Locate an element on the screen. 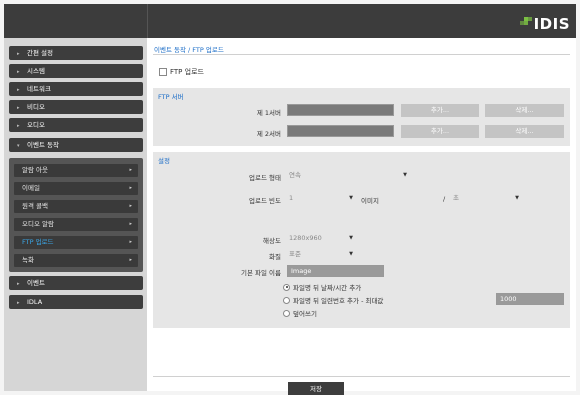 This screenshot has height=395, width=580. sidebar-item-idla: ▸ IDLA is located at coordinates (76, 302).